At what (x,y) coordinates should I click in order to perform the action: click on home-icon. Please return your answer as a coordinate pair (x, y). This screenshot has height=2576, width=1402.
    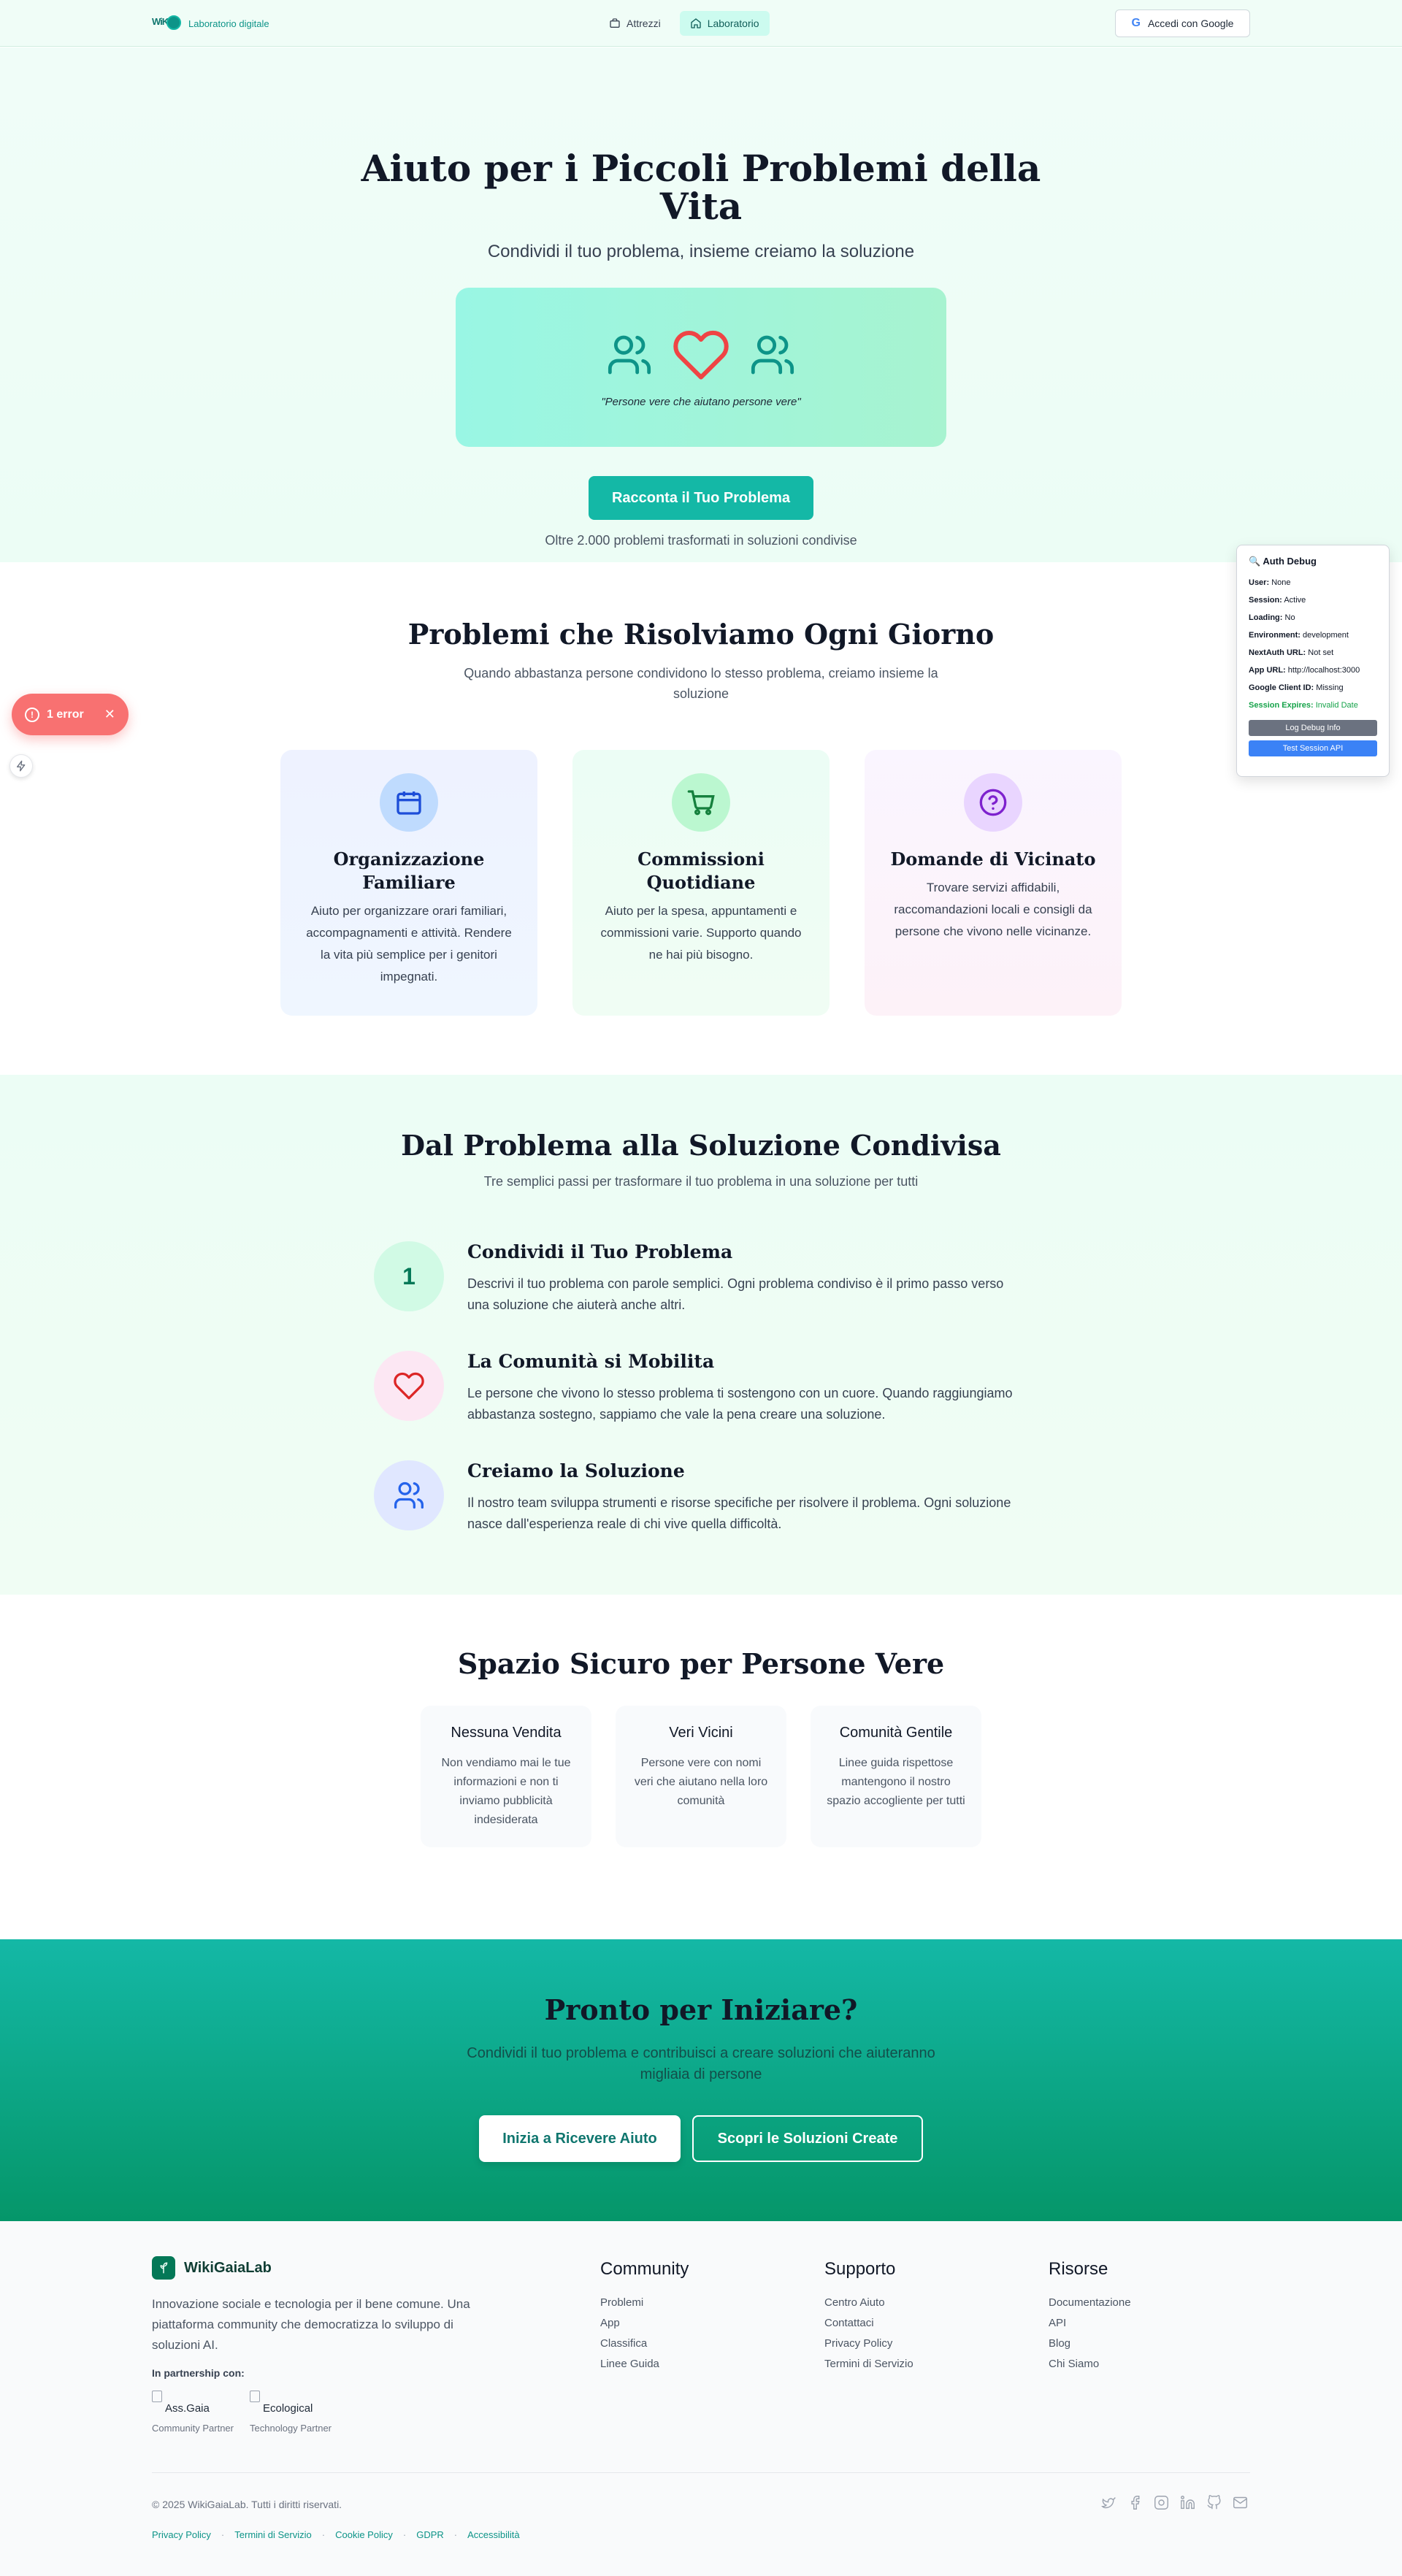
    Looking at the image, I should click on (696, 23).